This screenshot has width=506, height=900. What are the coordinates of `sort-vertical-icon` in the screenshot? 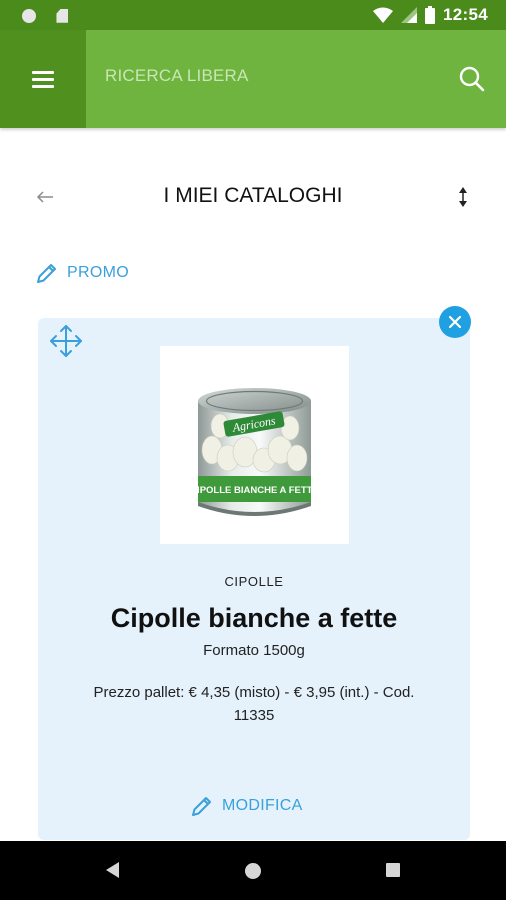 It's located at (463, 197).